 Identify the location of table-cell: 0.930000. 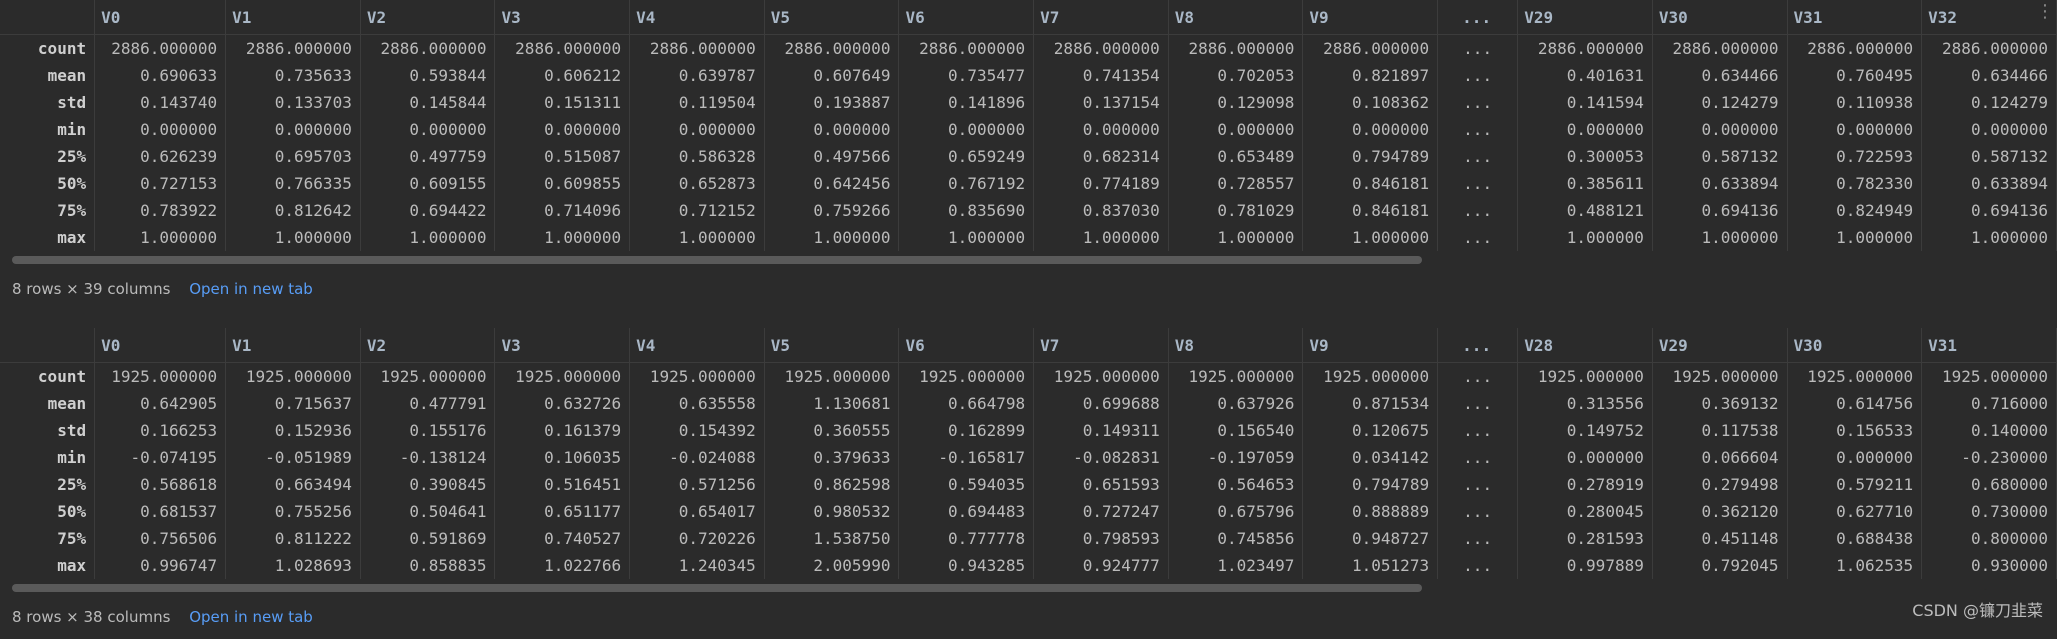
(1989, 565).